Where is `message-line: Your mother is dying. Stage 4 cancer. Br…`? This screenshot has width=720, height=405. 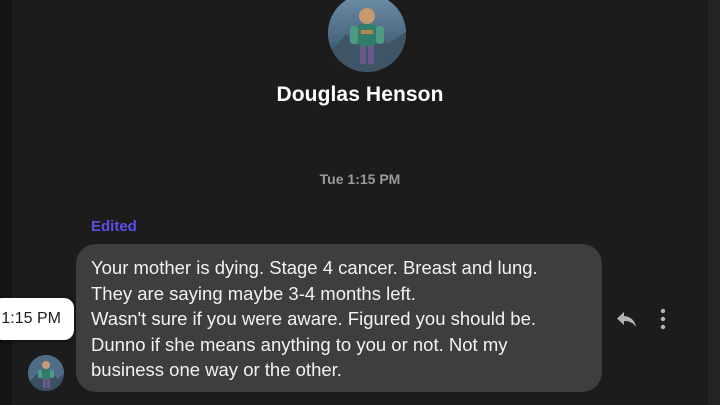 message-line: Your mother is dying. Stage 4 cancer. Br… is located at coordinates (314, 267).